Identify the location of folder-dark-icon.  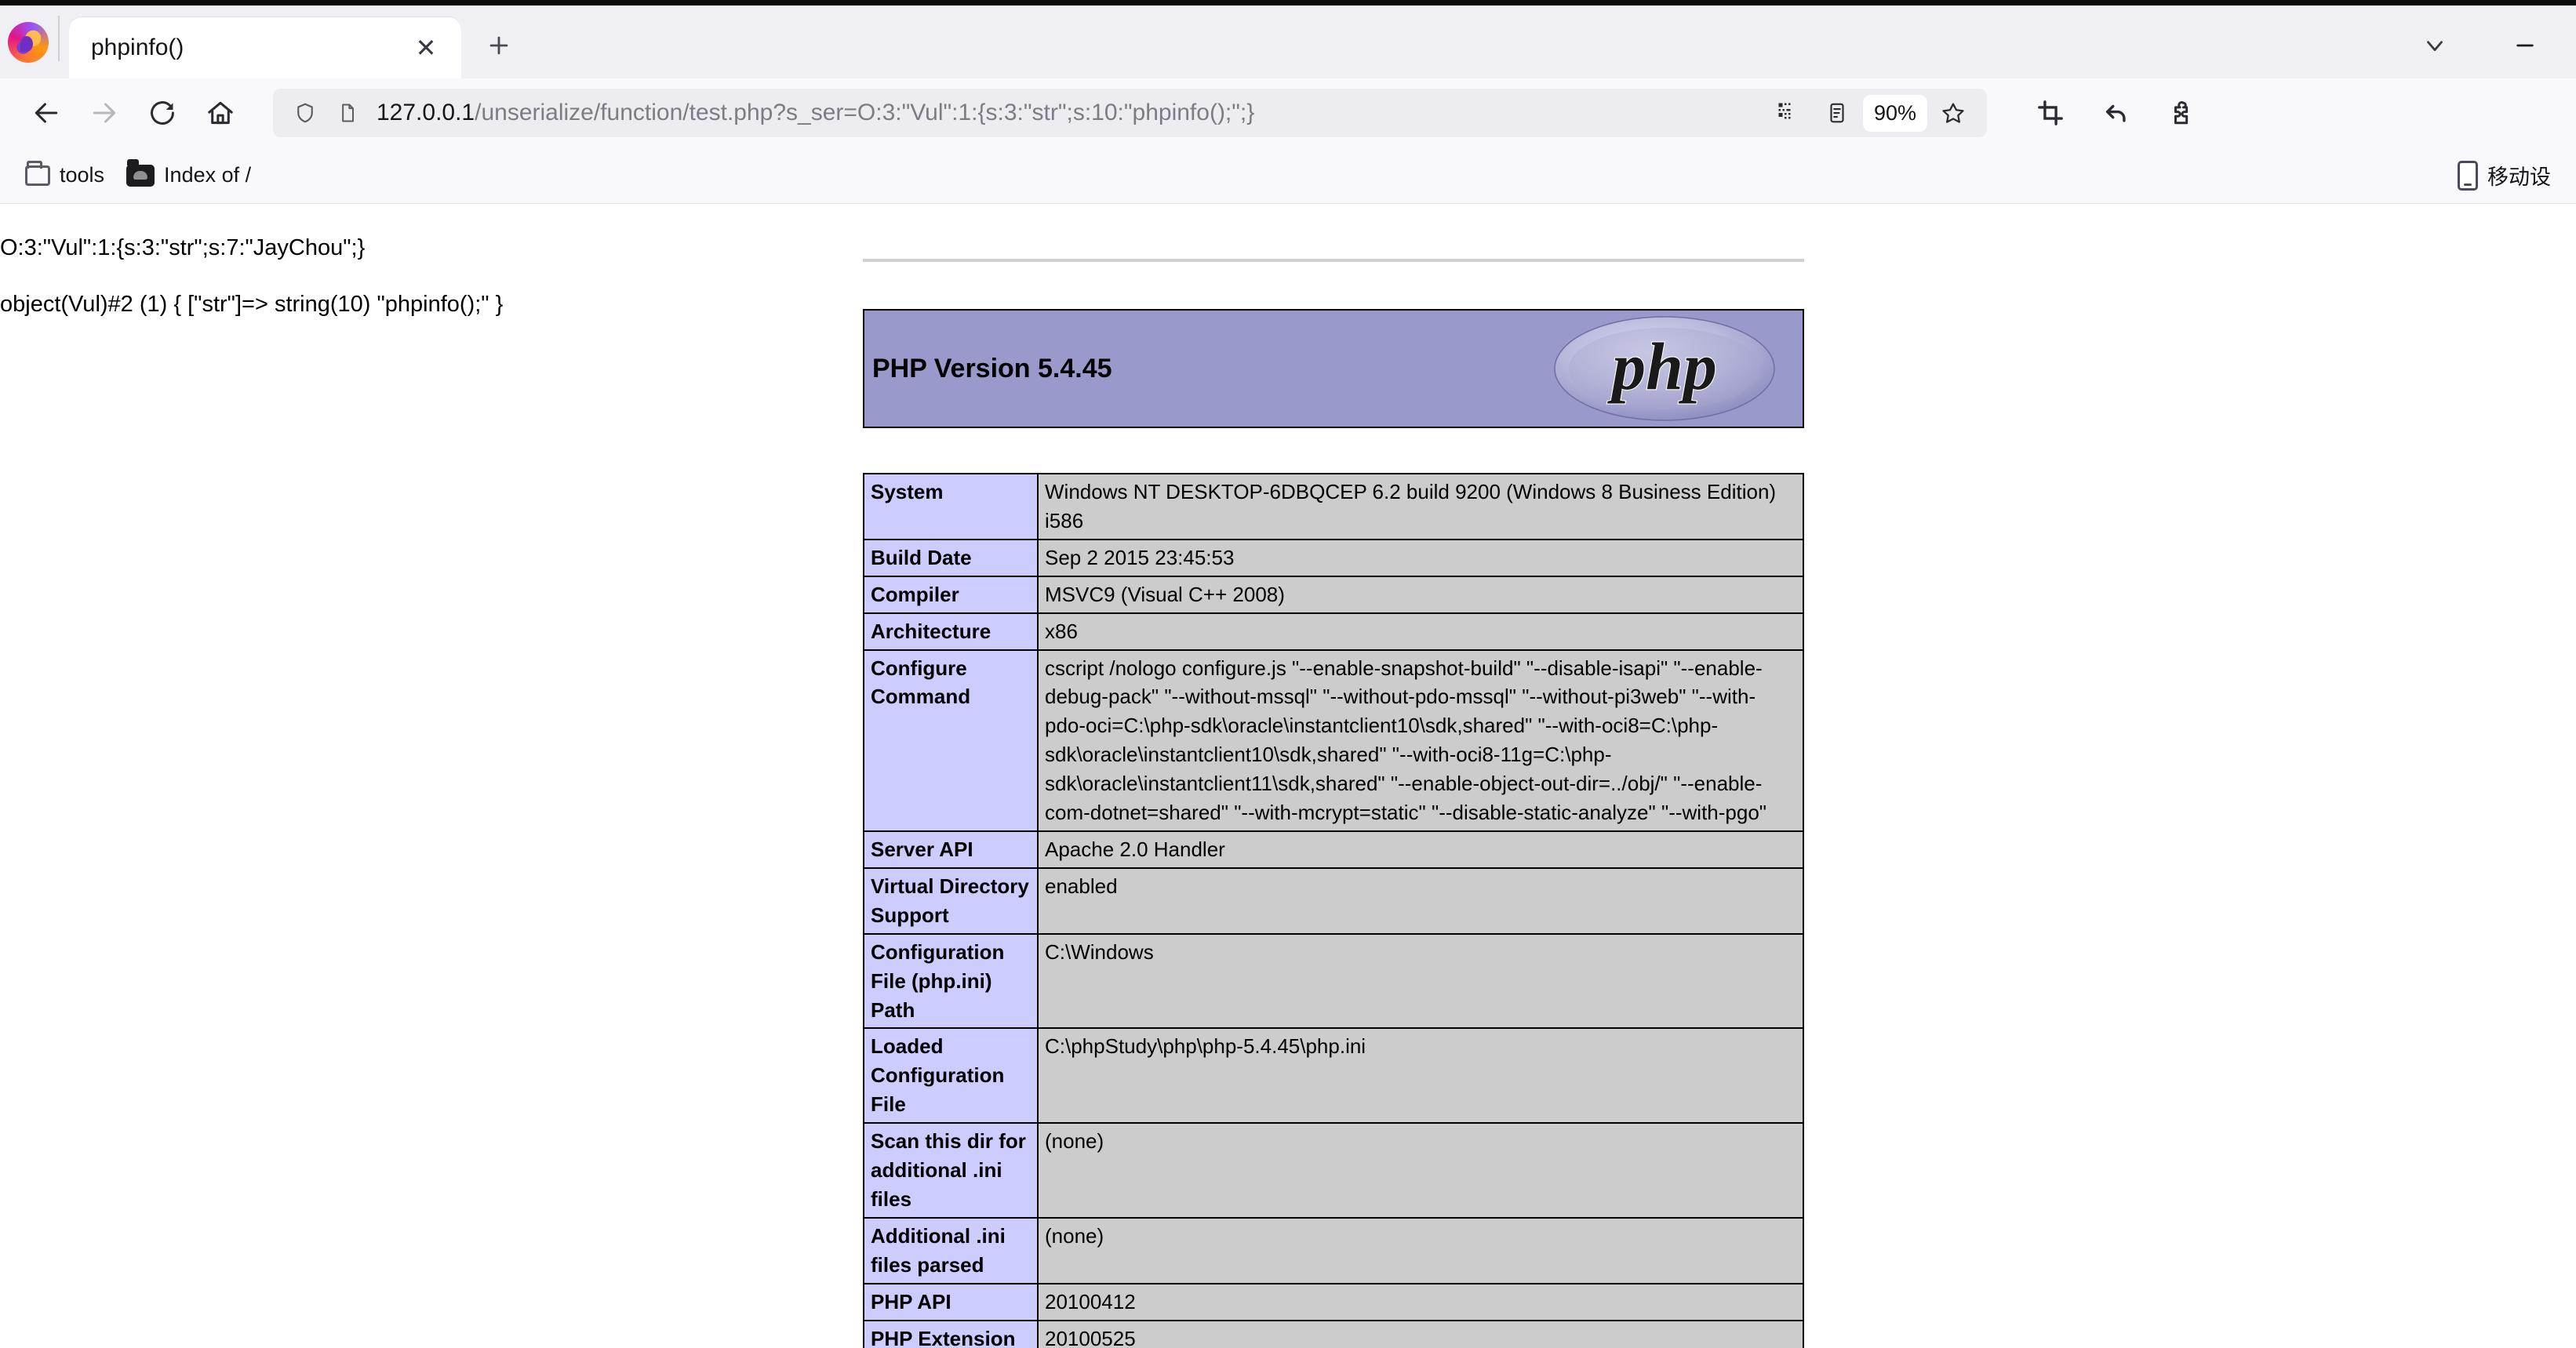
(140, 172).